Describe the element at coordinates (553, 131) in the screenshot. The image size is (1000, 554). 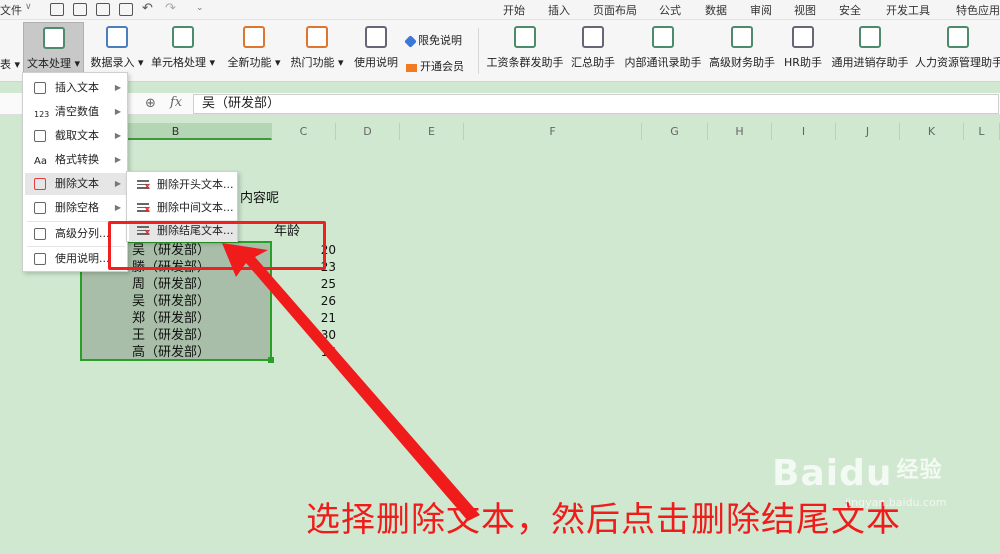
I see `column-header-f: F` at that location.